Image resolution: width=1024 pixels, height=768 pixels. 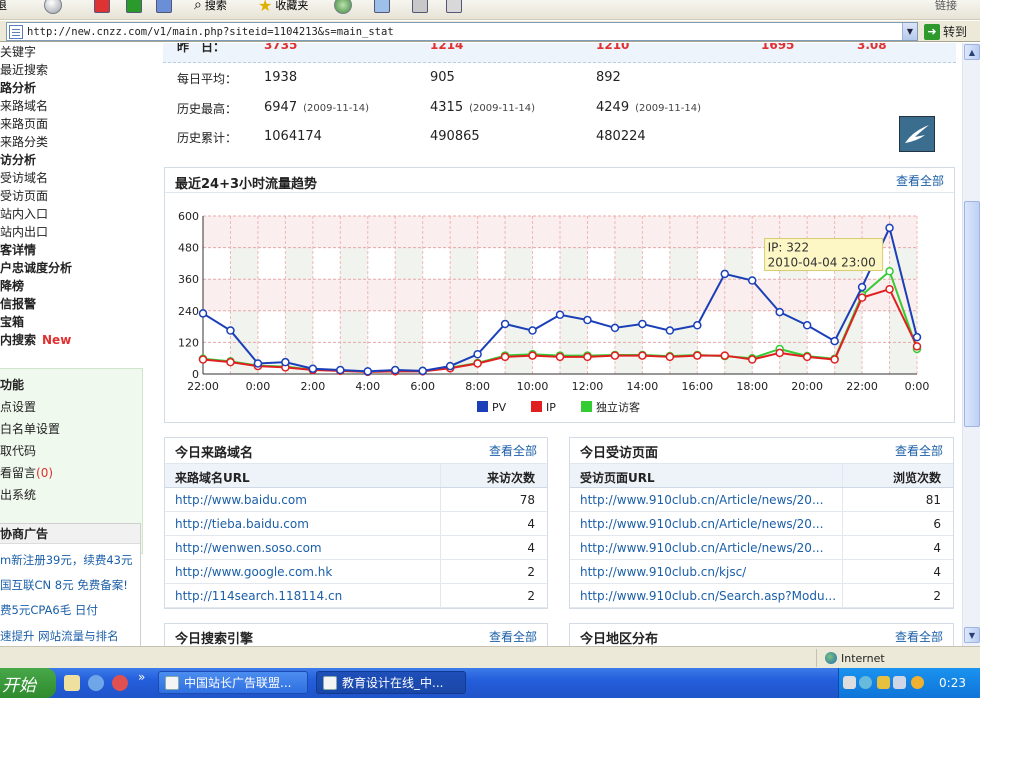 I want to click on start-button: 开始, so click(x=28, y=683).